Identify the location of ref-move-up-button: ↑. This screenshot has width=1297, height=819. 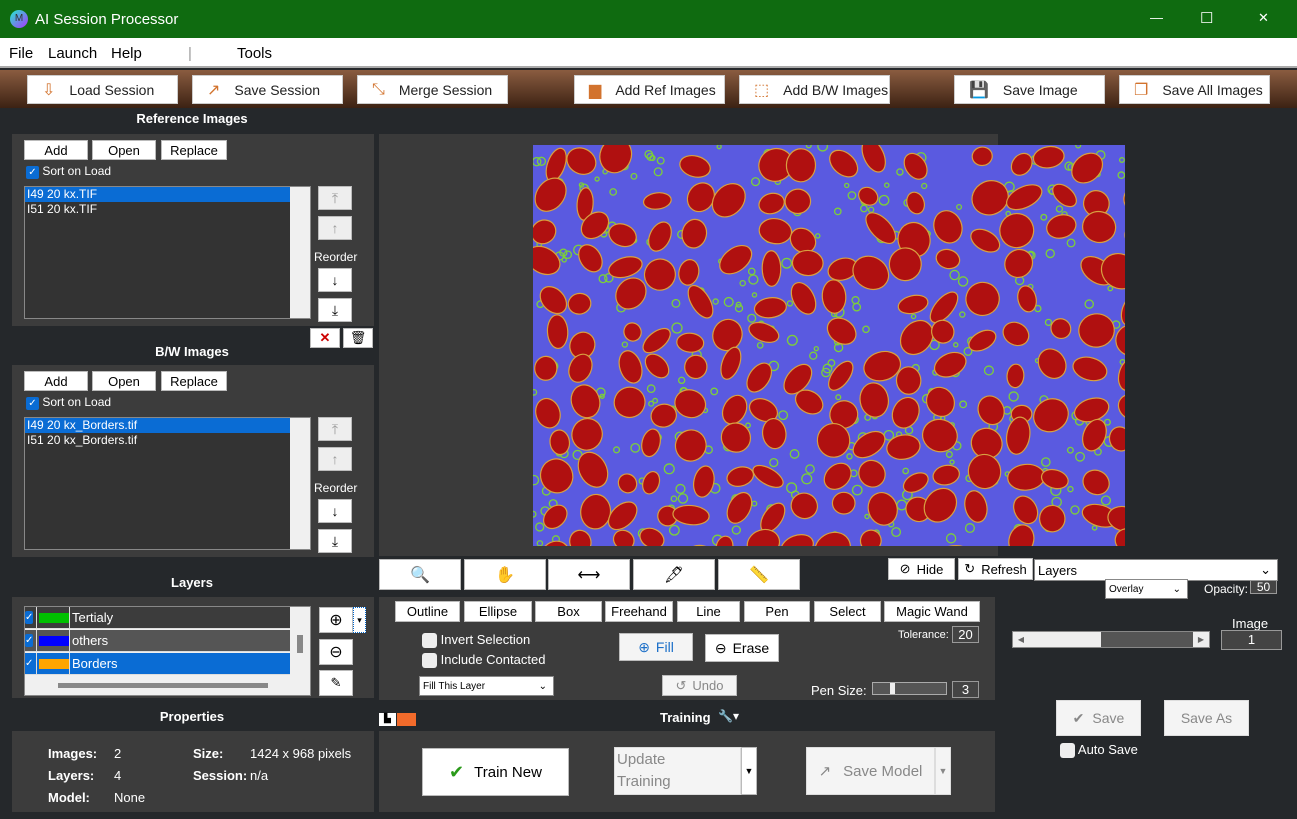
(335, 228).